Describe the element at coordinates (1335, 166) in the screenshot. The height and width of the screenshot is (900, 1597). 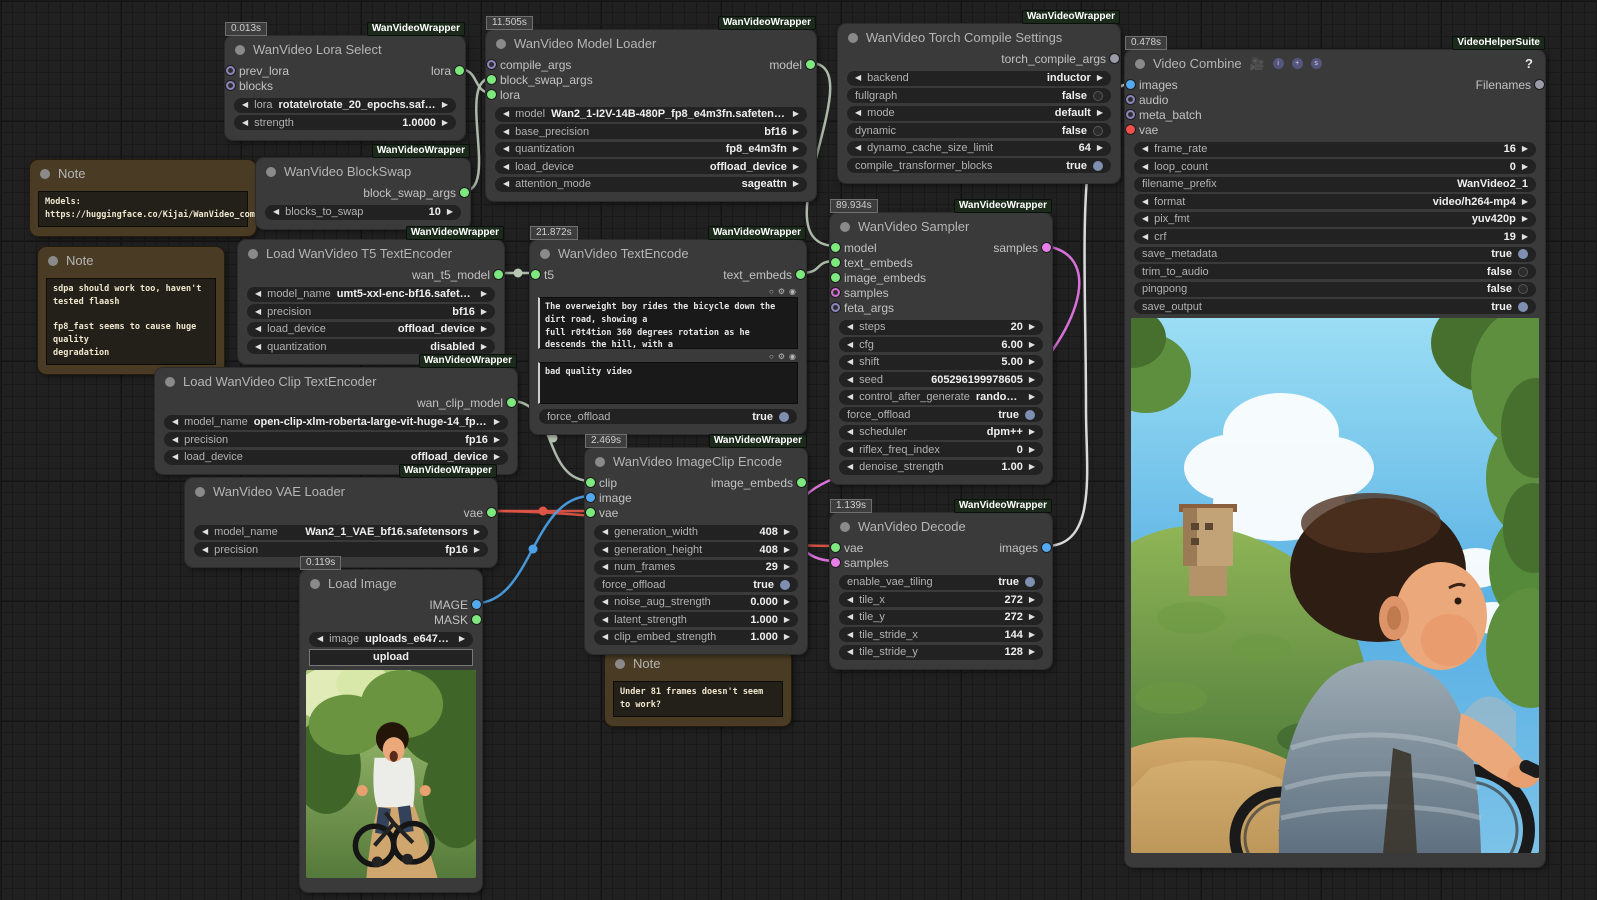
I see `loop-count-widget: ◀ loop_count 0 ▶` at that location.